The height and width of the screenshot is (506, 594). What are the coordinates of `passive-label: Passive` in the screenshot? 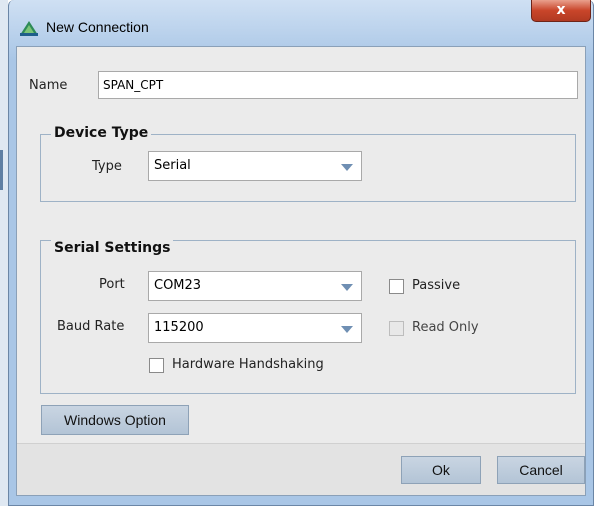 It's located at (436, 285).